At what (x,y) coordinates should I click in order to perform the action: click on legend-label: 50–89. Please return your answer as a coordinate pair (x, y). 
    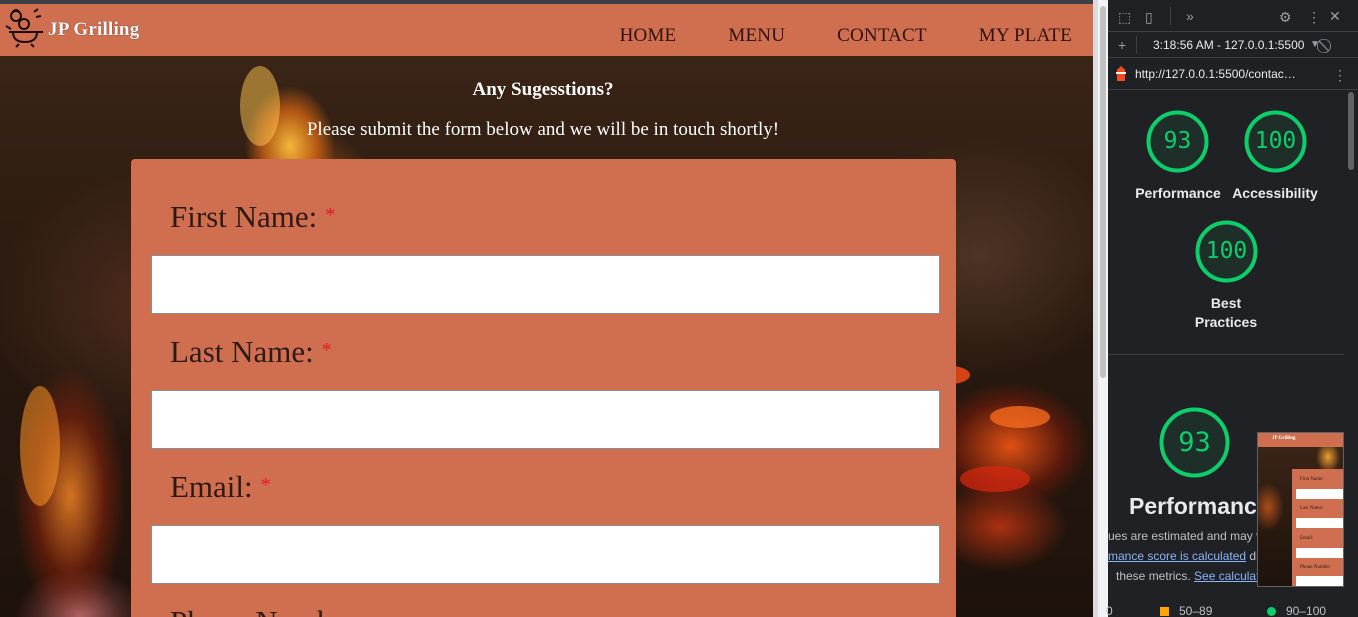
    Looking at the image, I should click on (1196, 610).